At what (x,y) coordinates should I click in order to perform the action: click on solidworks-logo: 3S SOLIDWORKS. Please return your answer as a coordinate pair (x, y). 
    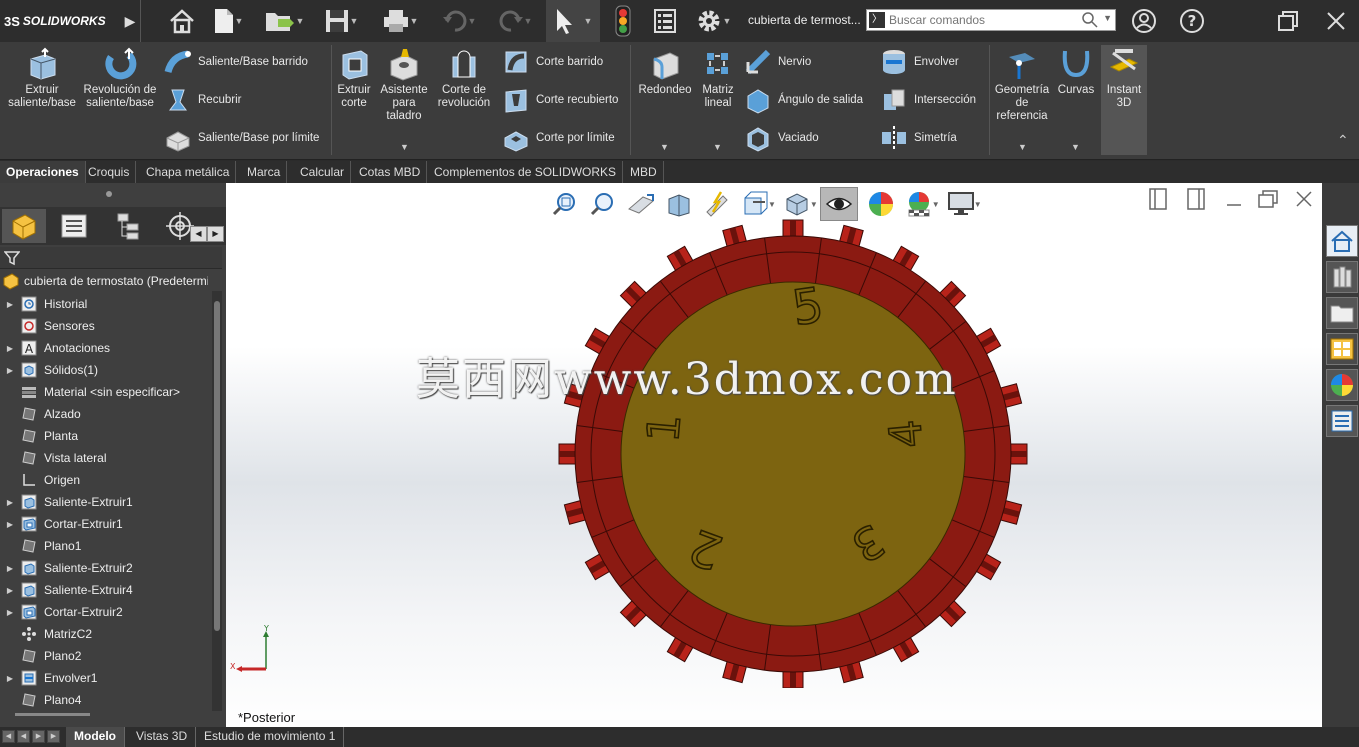
    Looking at the image, I should click on (70, 21).